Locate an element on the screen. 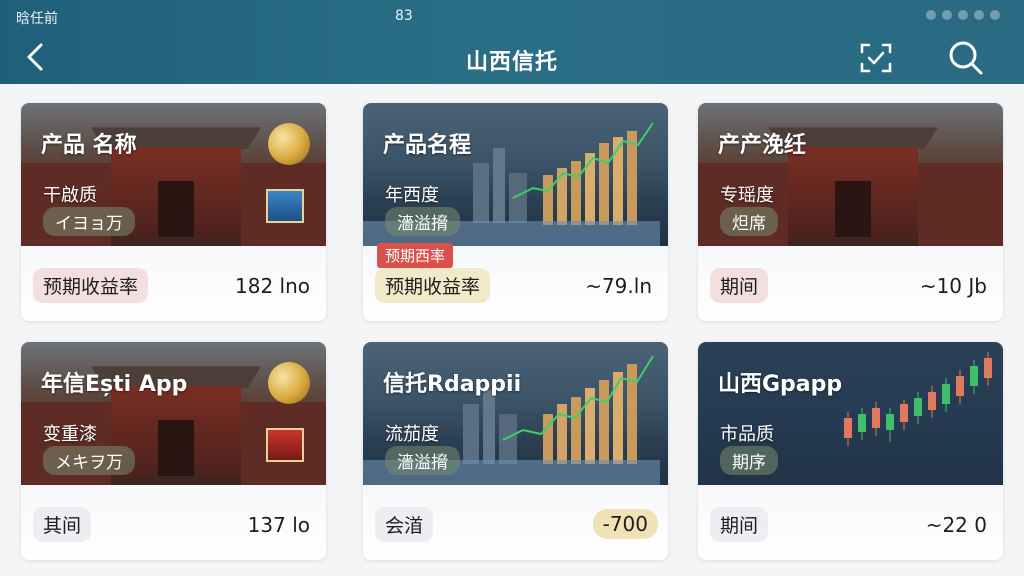 The image size is (1024, 576). card-footer: 会渞 -700 is located at coordinates (515, 522).